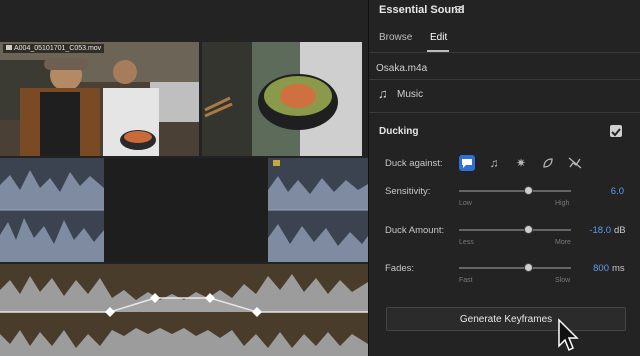 This screenshot has height=356, width=640. I want to click on duck-amount-value: -18.0, so click(592, 230).